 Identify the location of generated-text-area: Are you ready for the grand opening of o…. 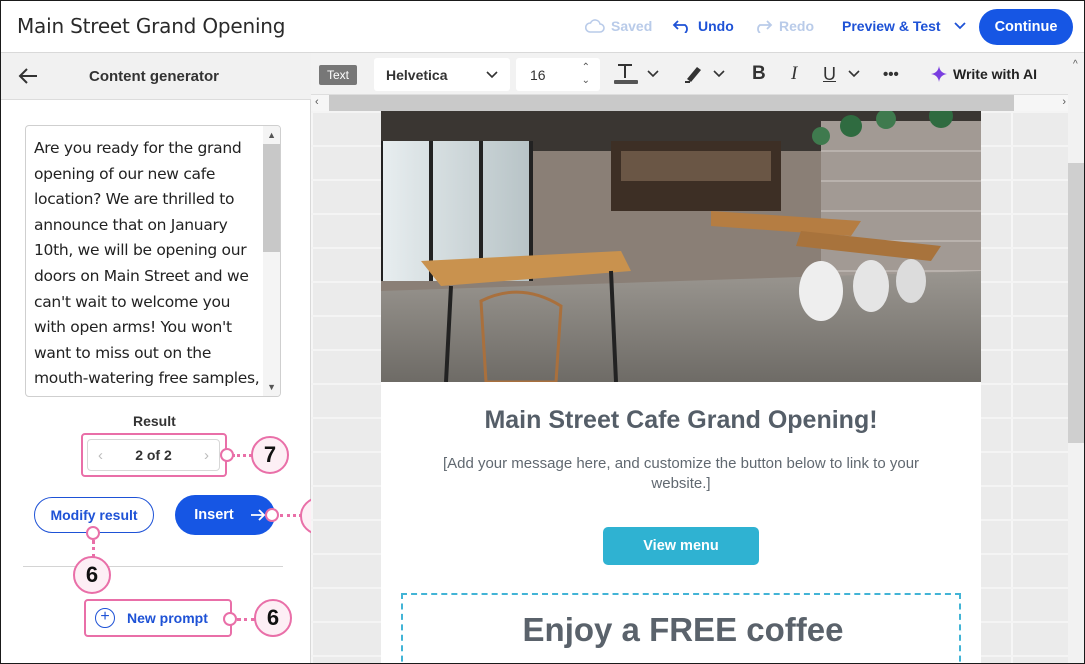
(153, 261).